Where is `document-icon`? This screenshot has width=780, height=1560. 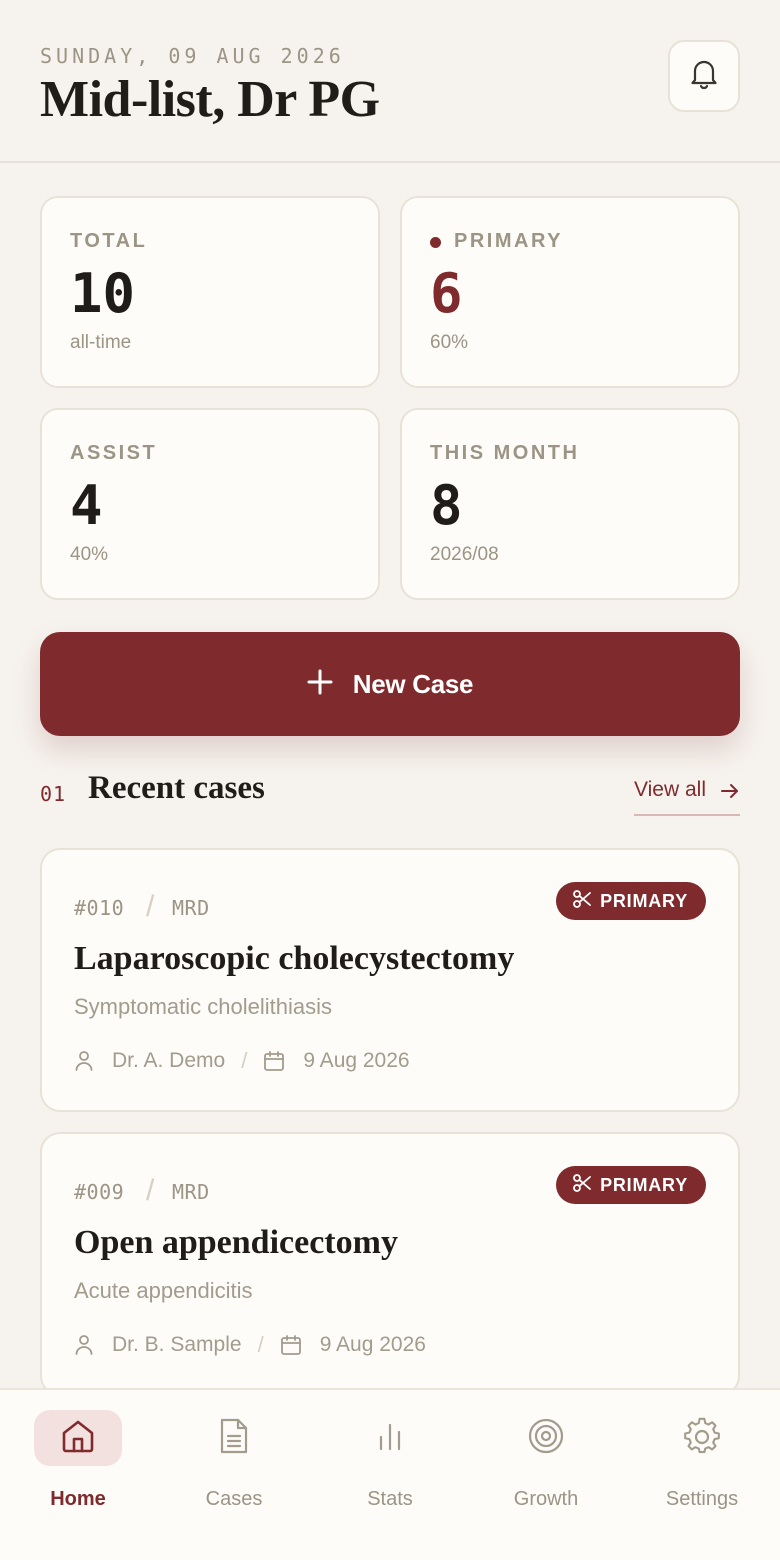 document-icon is located at coordinates (234, 1438).